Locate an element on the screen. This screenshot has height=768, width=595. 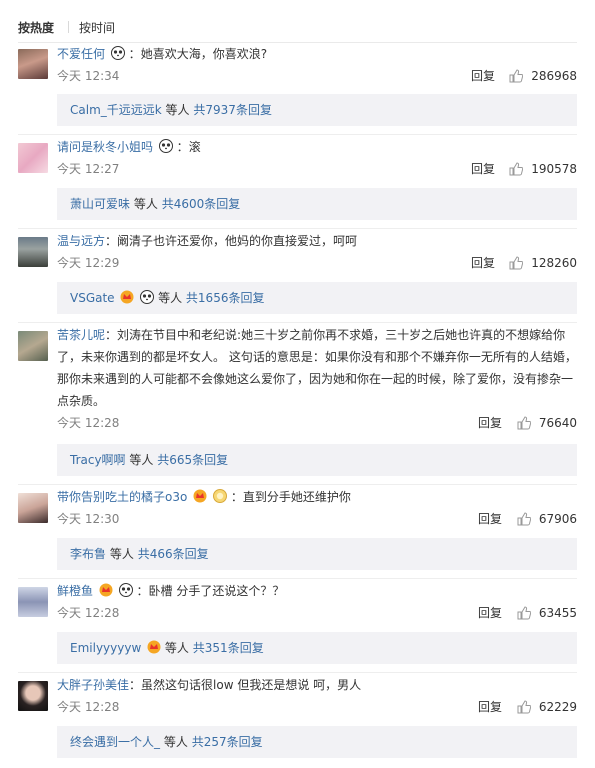
comment-time: 今天 12:27 is located at coordinates (88, 169).